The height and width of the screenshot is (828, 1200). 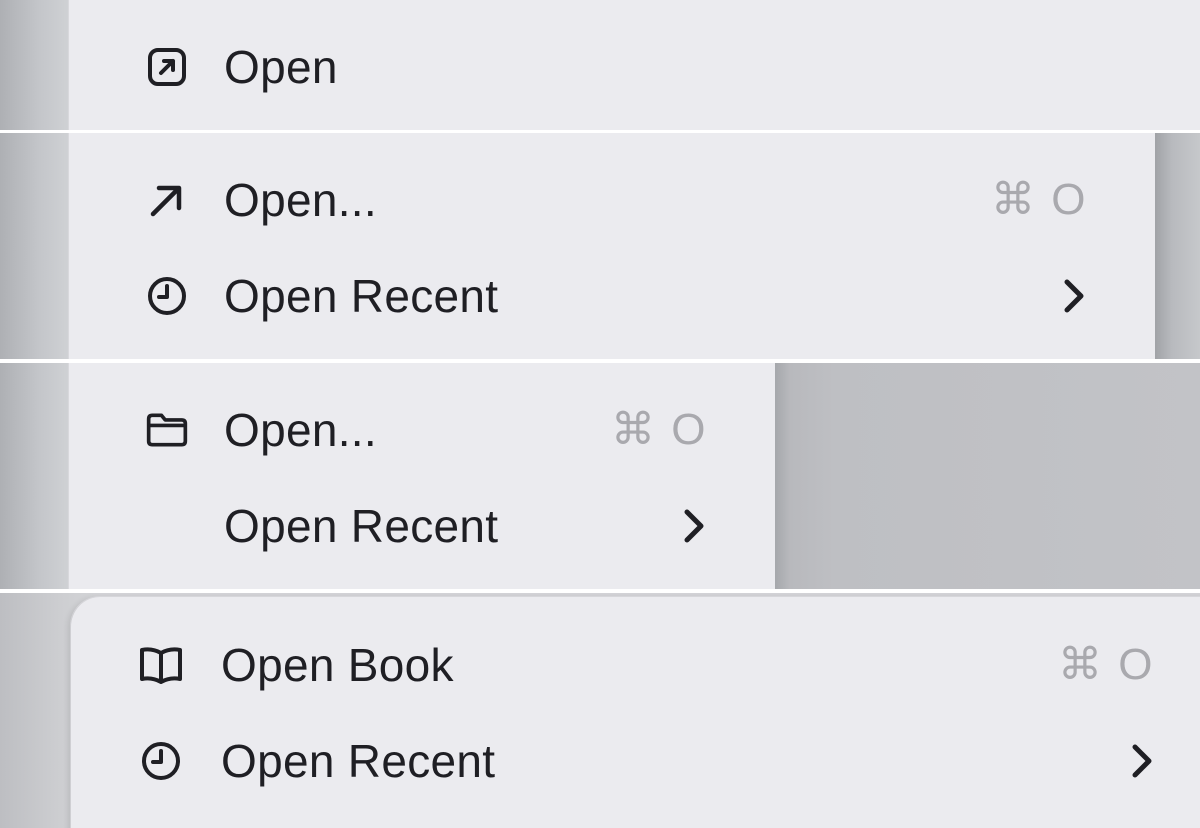 I want to click on book-icon, so click(x=161, y=665).